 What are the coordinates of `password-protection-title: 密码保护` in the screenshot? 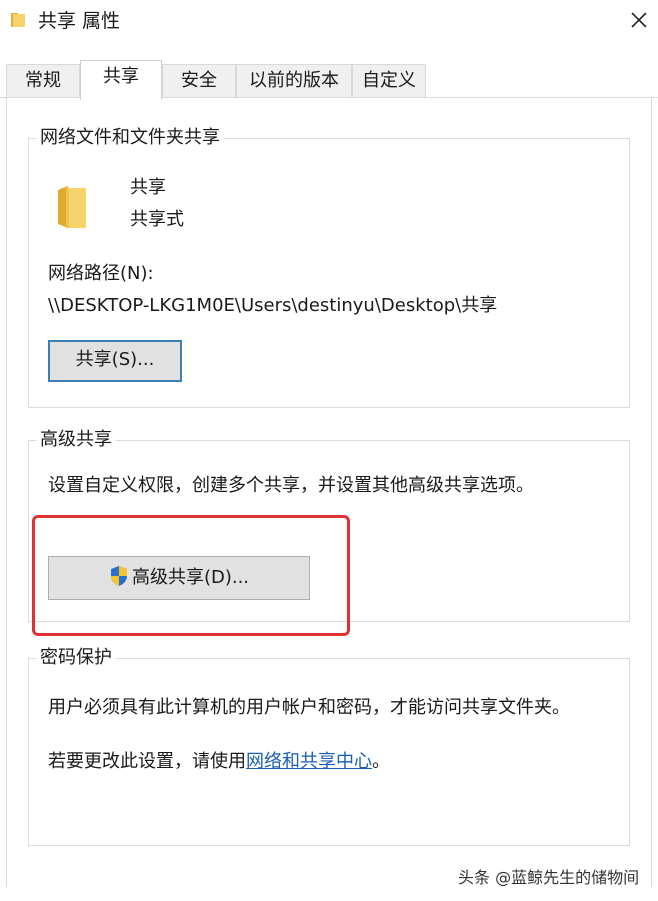 It's located at (76, 658).